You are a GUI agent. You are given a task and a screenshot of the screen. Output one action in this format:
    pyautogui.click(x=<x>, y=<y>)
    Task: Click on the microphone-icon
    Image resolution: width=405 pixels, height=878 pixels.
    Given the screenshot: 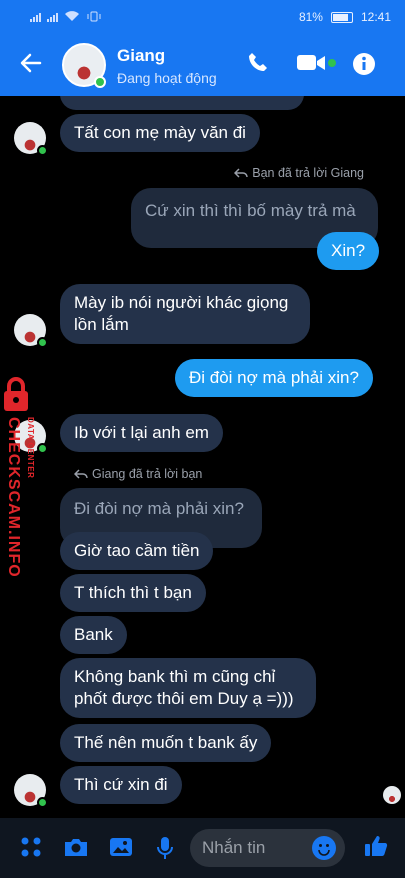 What is the action you would take?
    pyautogui.click(x=165, y=848)
    